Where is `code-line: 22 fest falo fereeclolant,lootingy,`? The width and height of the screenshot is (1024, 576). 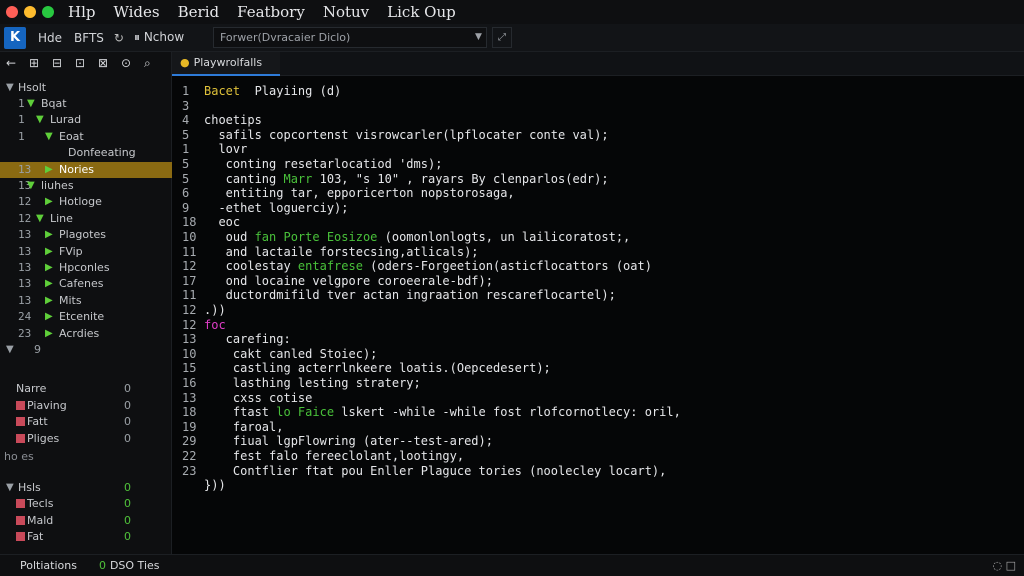 code-line: 22 fest falo fereeclolant,lootingy, is located at coordinates (598, 456).